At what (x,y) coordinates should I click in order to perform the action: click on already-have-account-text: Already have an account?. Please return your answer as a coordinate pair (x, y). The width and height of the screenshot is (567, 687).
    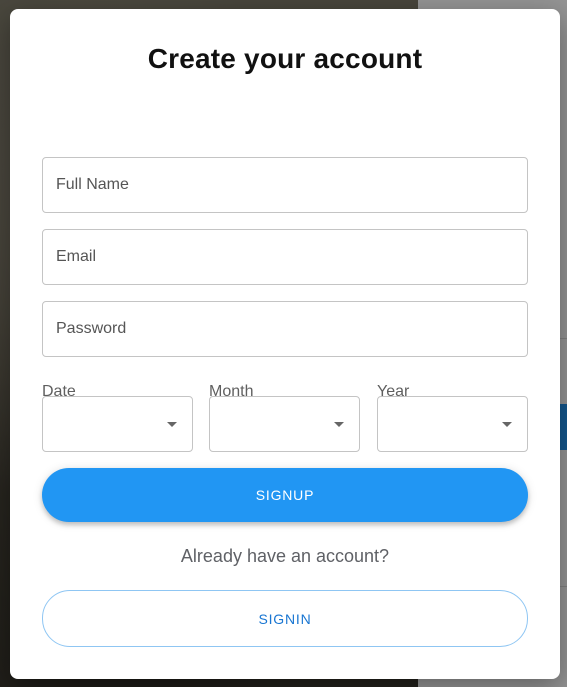
    Looking at the image, I should click on (285, 556).